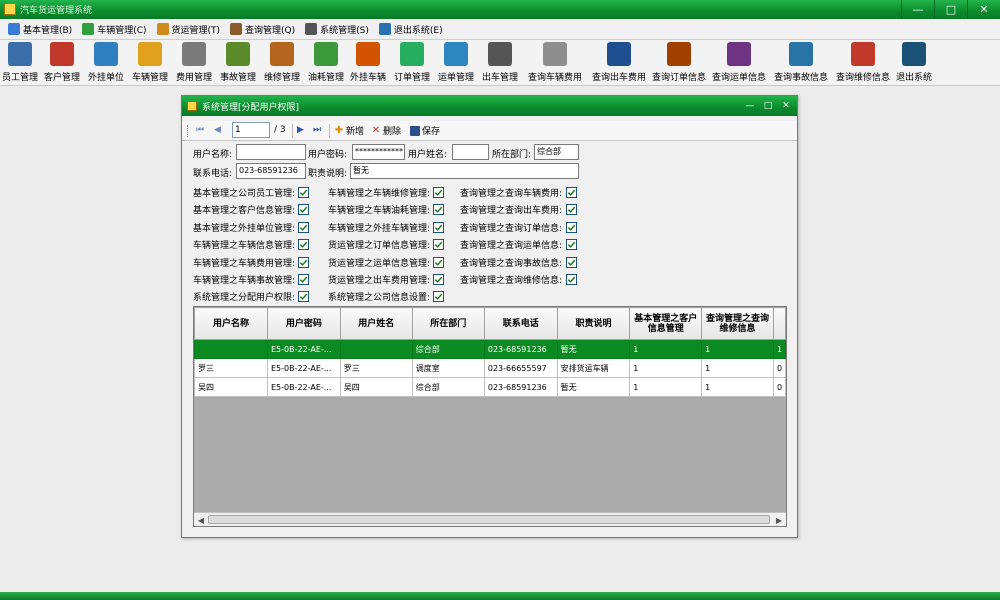 This screenshot has width=1000, height=600. What do you see at coordinates (20, 63) in the screenshot?
I see `toolbar-button-0: 员工管理` at bounding box center [20, 63].